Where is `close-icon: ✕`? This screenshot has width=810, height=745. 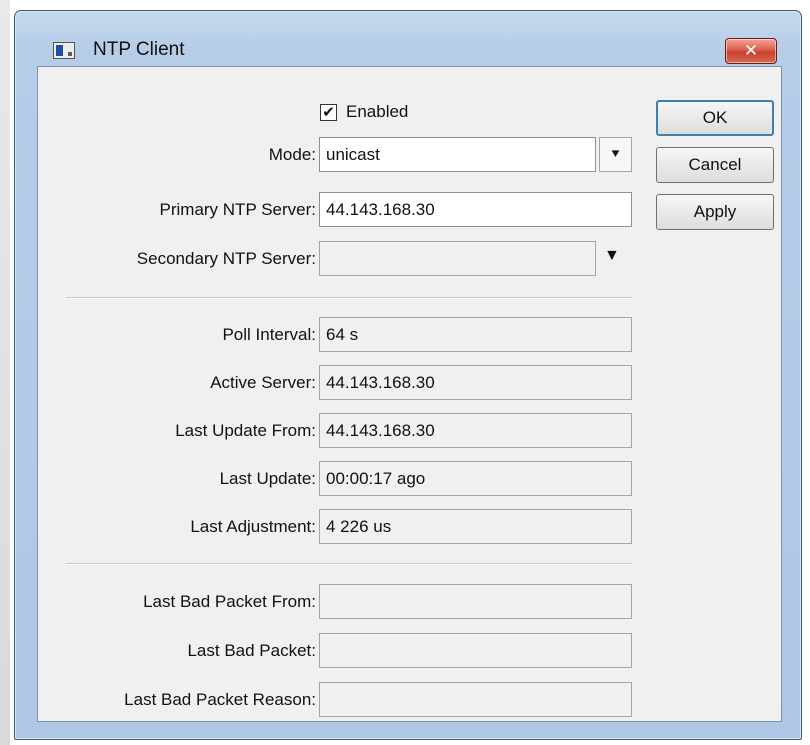
close-icon: ✕ is located at coordinates (751, 50).